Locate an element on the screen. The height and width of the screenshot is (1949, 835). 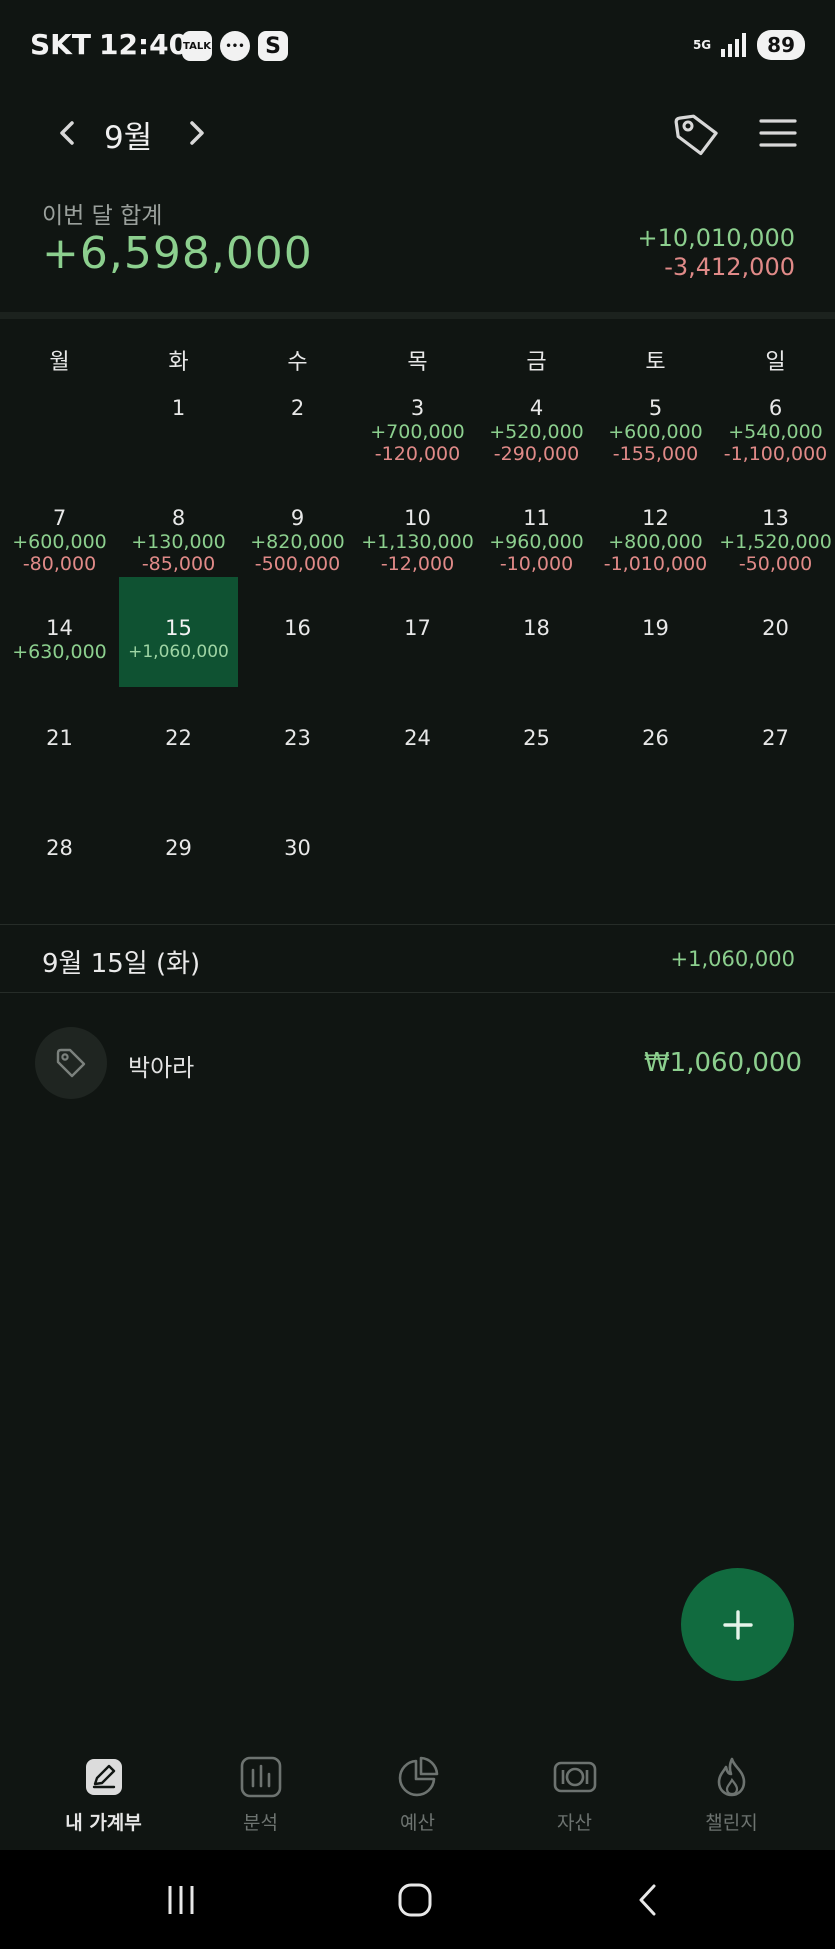
calendar-day: 1 is located at coordinates (178, 412).